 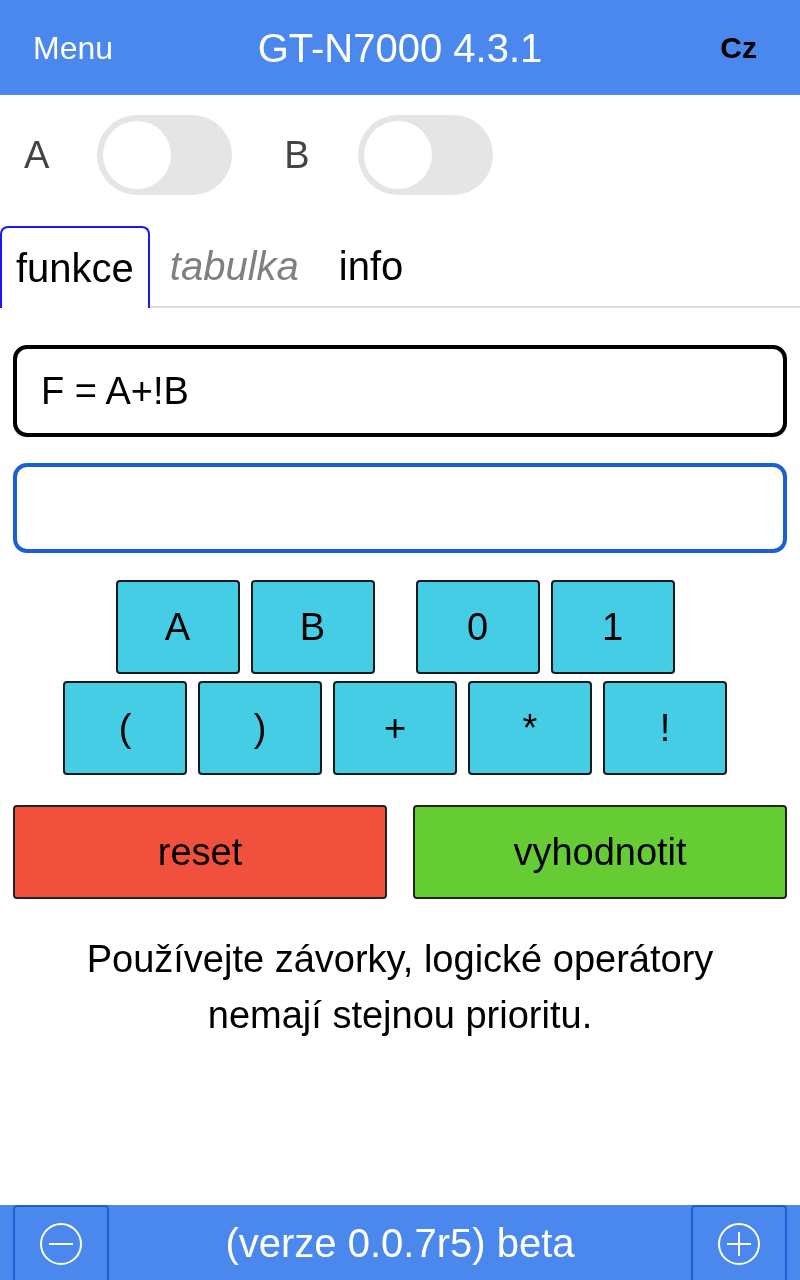 I want to click on tab: funkce, so click(x=75, y=267).